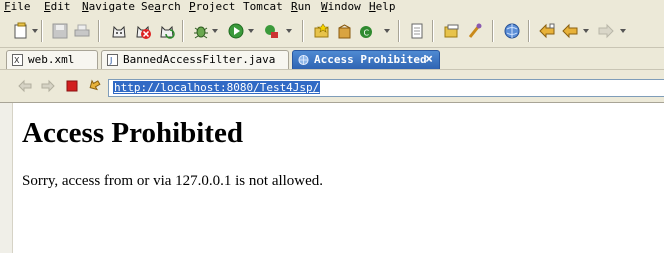 Image resolution: width=664 pixels, height=253 pixels. I want to click on svg-text: C, so click(367, 33).